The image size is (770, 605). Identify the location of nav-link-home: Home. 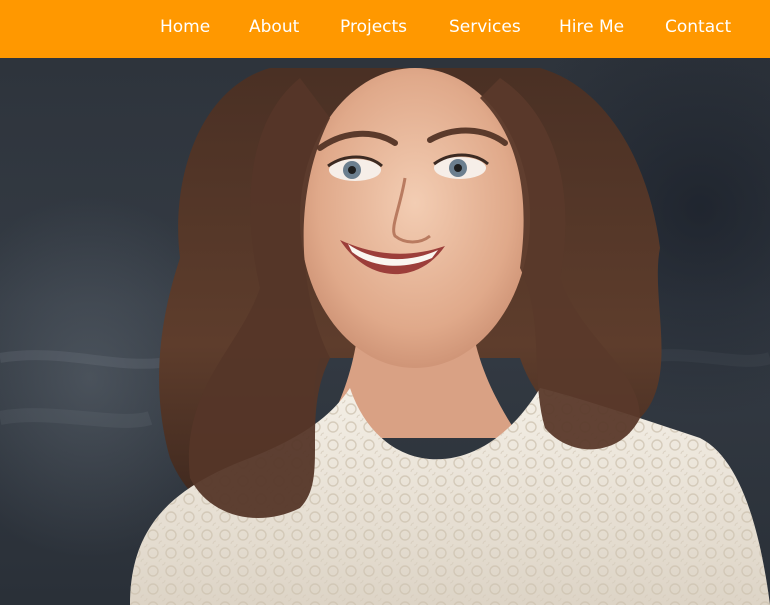
(185, 27).